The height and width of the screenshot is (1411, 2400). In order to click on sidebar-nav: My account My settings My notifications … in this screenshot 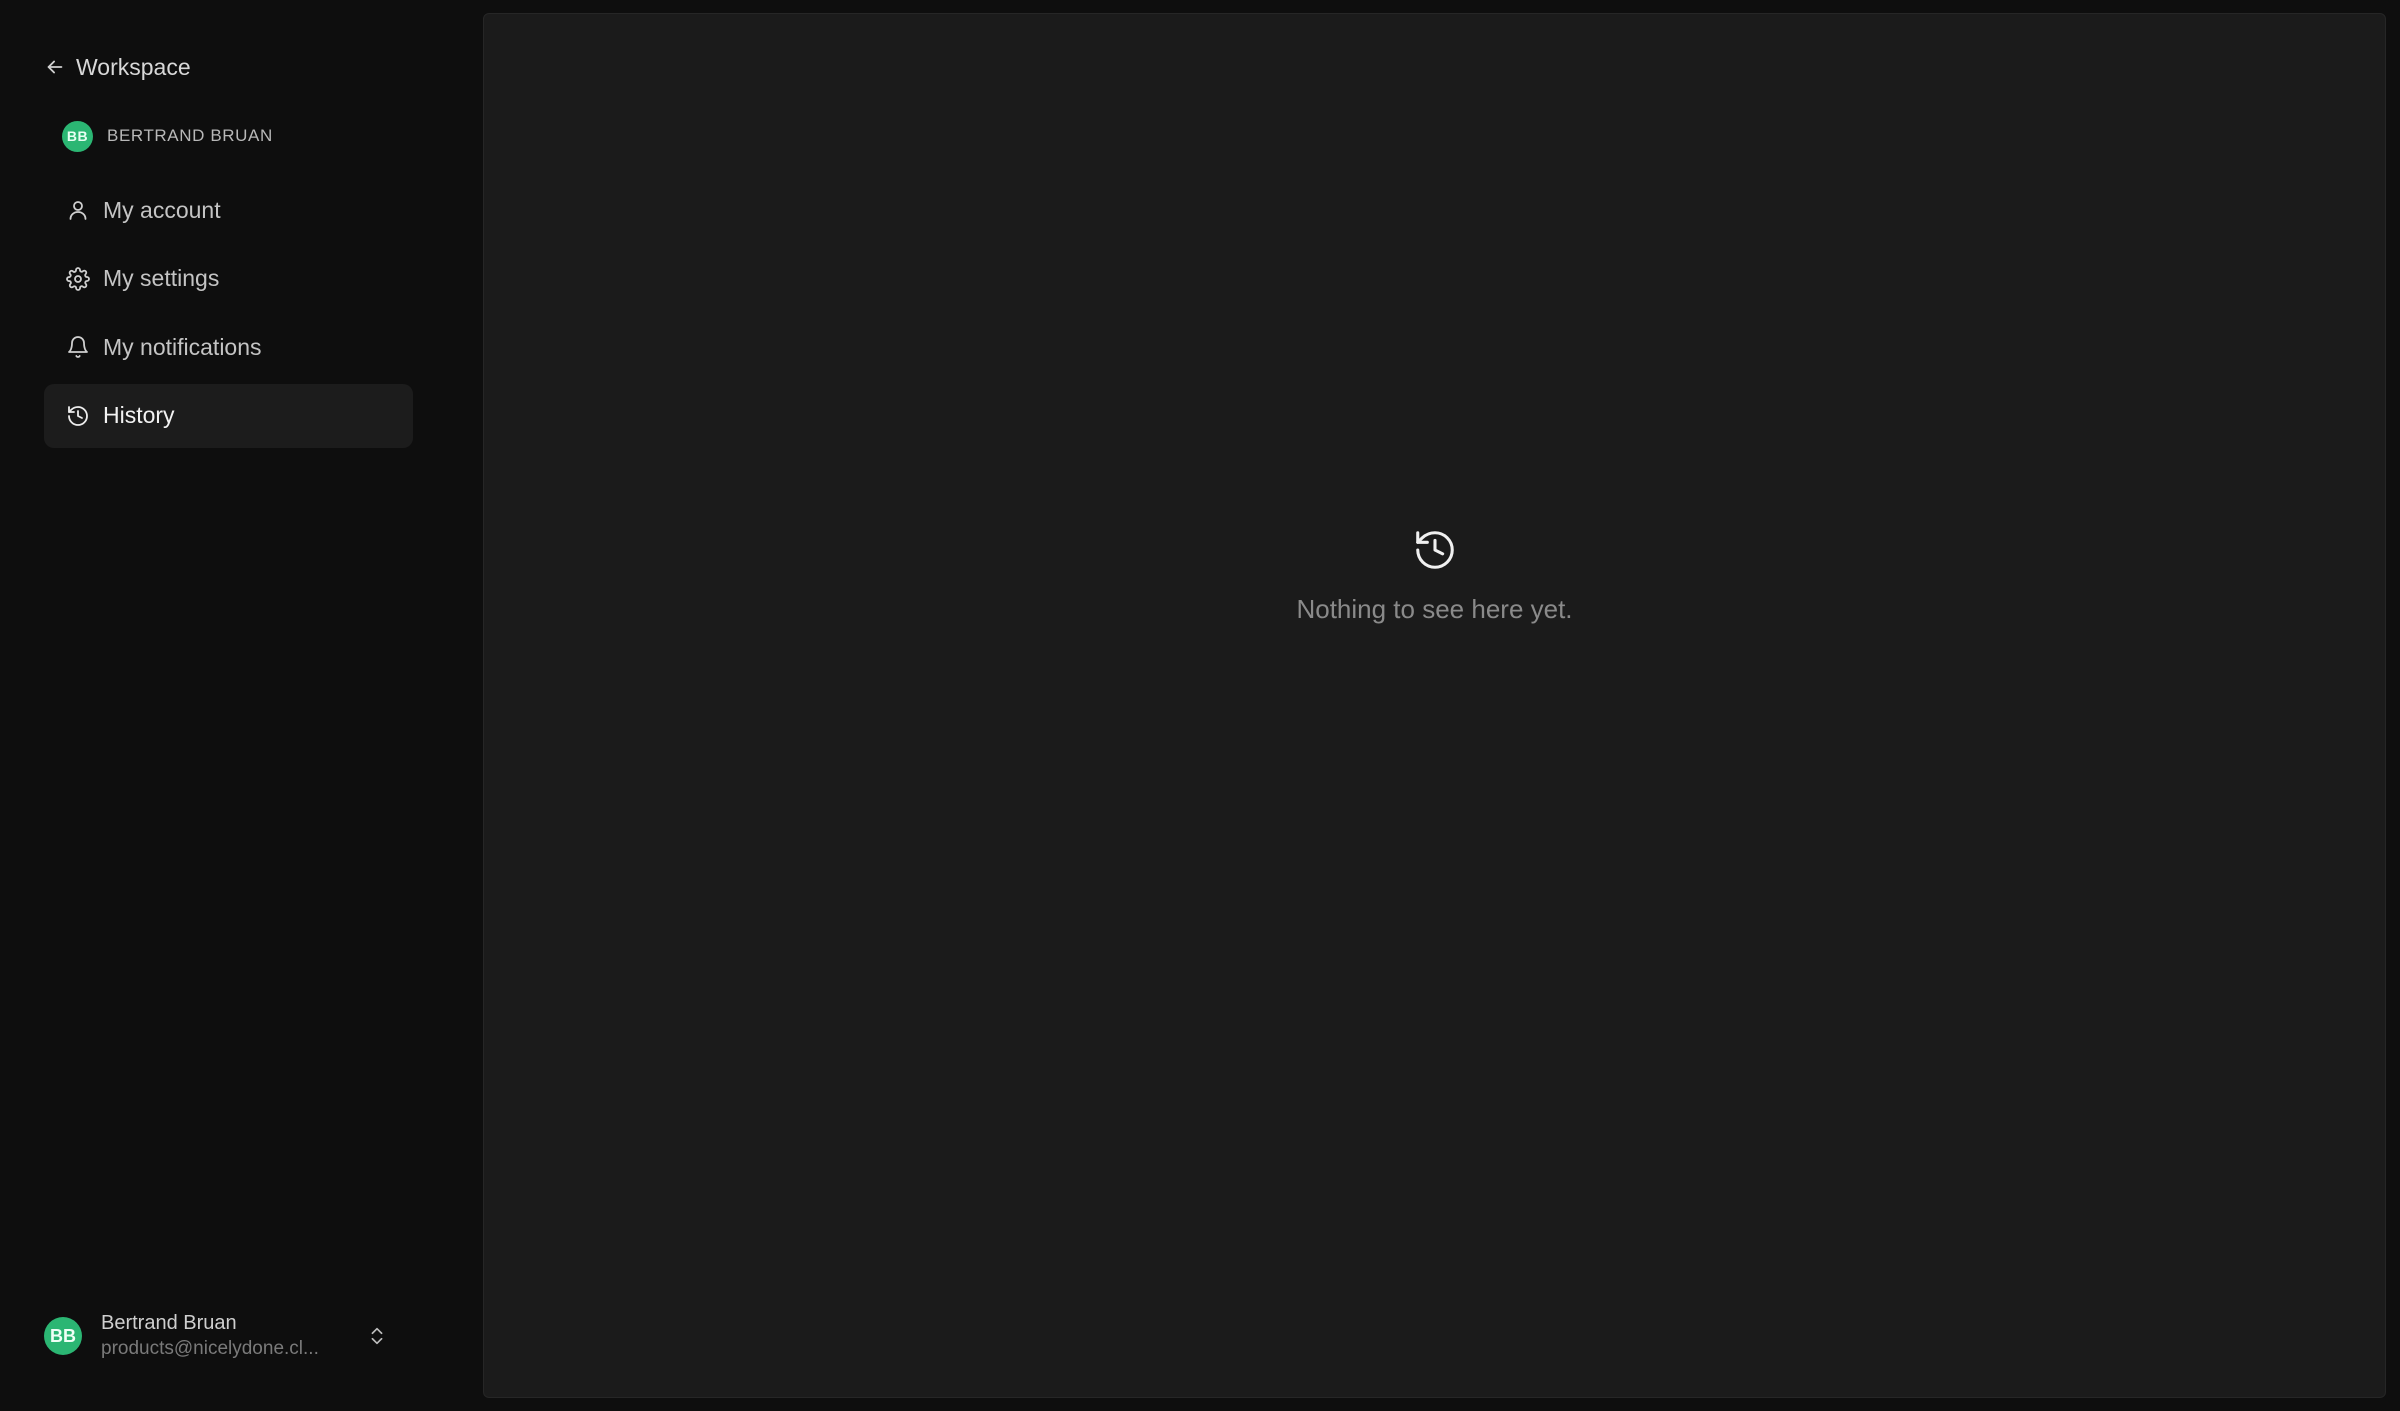, I will do `click(228, 315)`.